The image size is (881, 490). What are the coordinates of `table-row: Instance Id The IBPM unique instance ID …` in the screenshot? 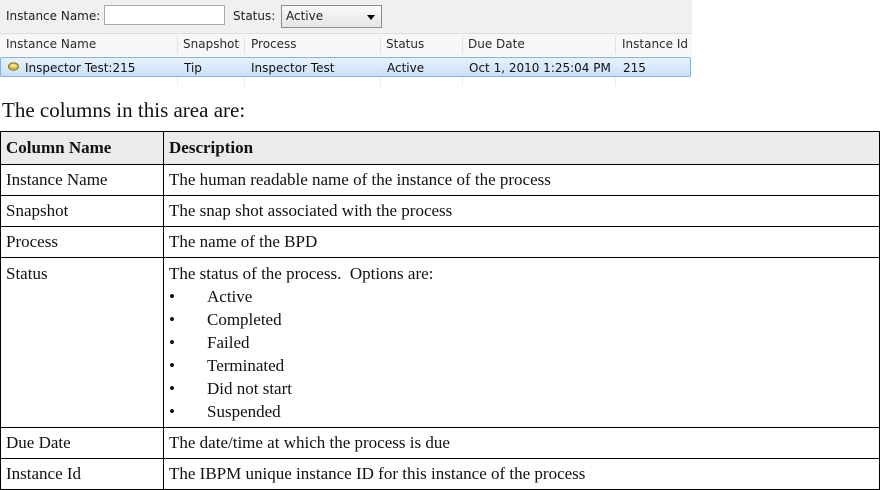 It's located at (440, 474).